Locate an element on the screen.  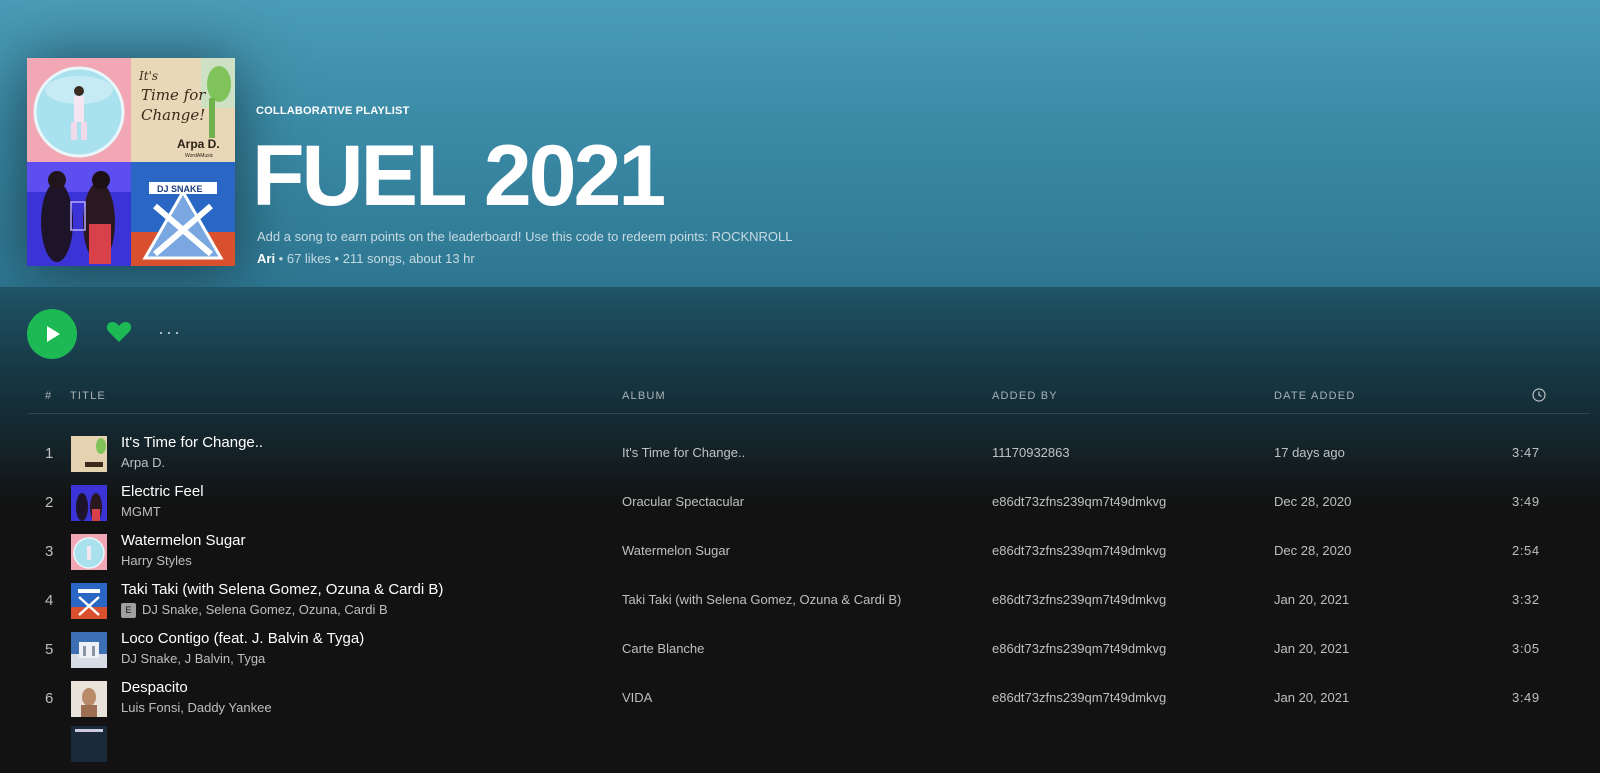
cover-text-label: WordAMusic is located at coordinates (199, 156).